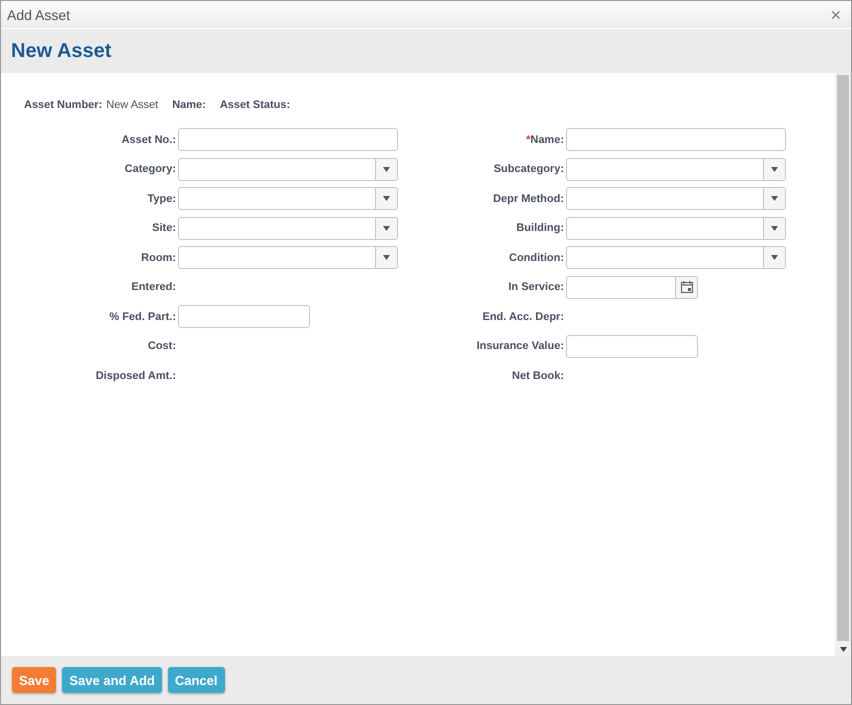 The height and width of the screenshot is (705, 852). What do you see at coordinates (112, 680) in the screenshot?
I see `action-button: Save and Add` at bounding box center [112, 680].